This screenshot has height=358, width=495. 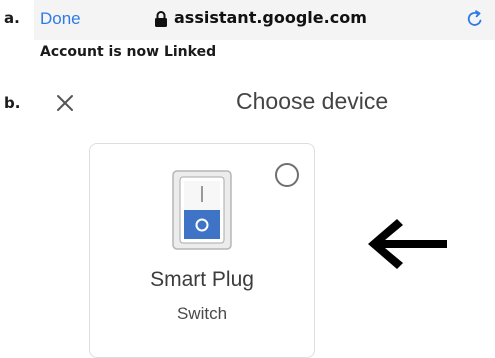 What do you see at coordinates (65, 103) in the screenshot?
I see `close-icon` at bounding box center [65, 103].